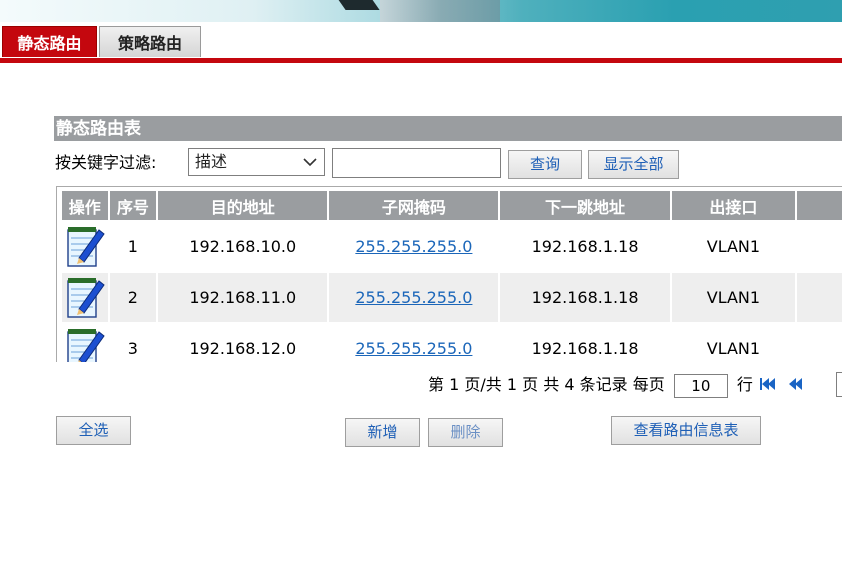 This screenshot has width=842, height=567. What do you see at coordinates (622, 384) in the screenshot?
I see `pager-text-3: 条记录 每页` at bounding box center [622, 384].